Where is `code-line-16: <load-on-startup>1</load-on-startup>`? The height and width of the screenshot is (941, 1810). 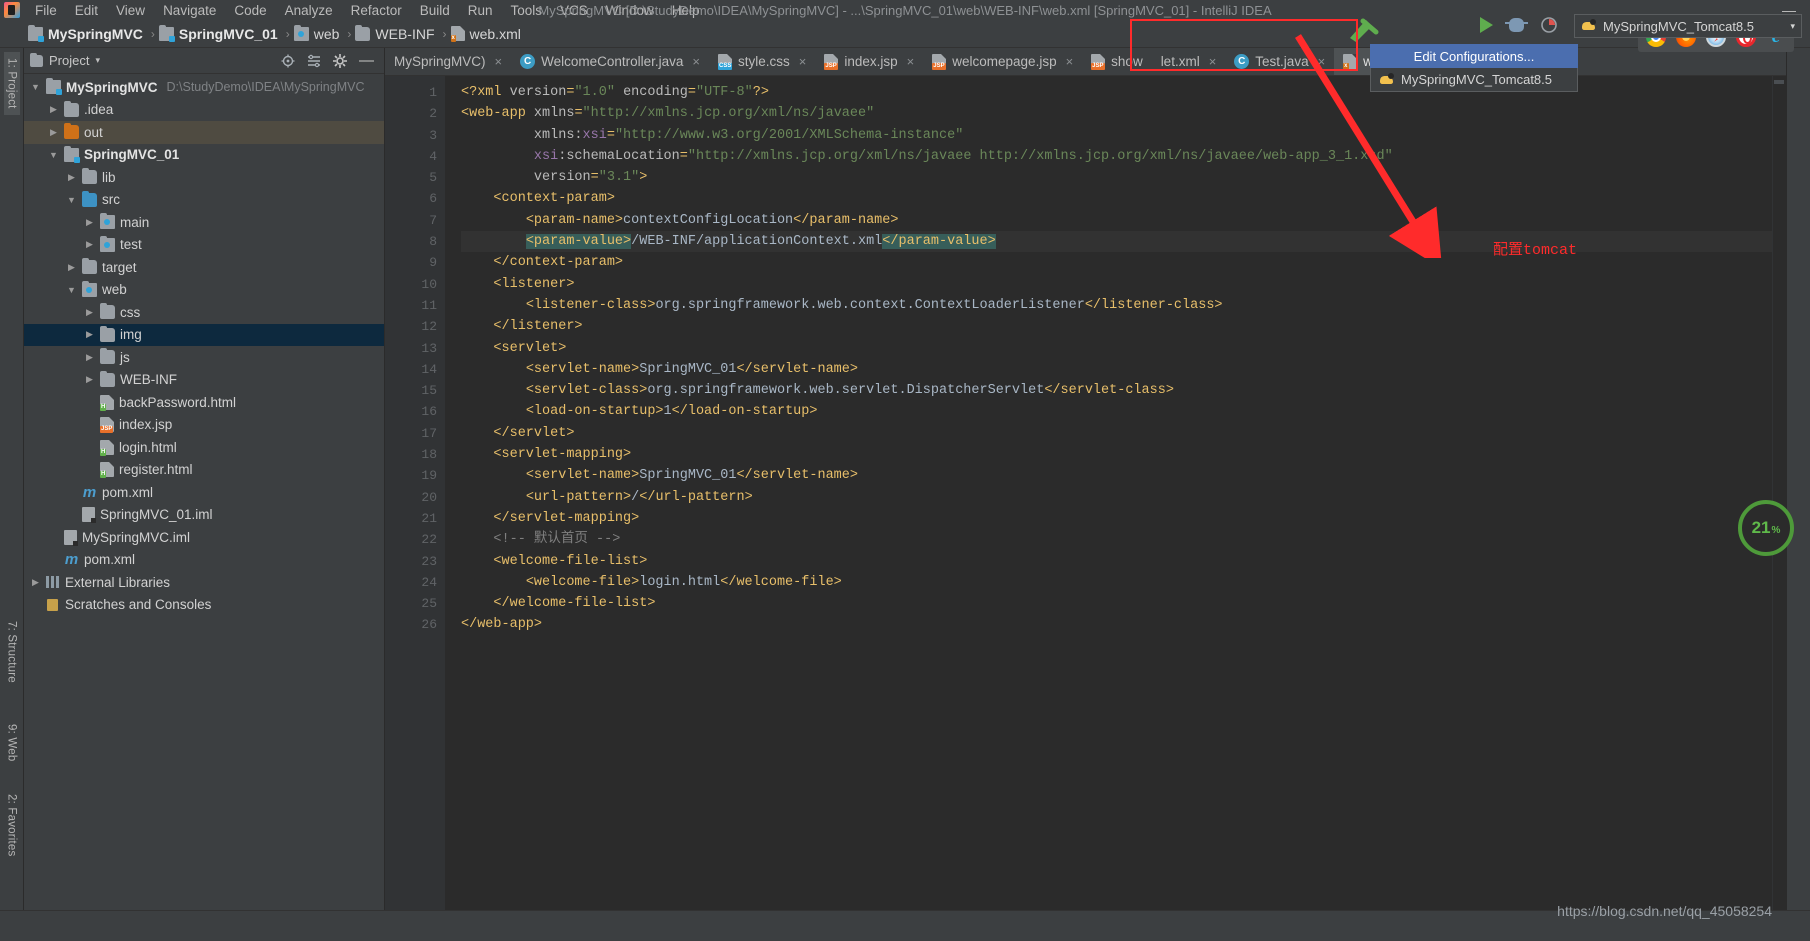 code-line-16: <load-on-startup>1</load-on-startup> is located at coordinates (1116, 411).